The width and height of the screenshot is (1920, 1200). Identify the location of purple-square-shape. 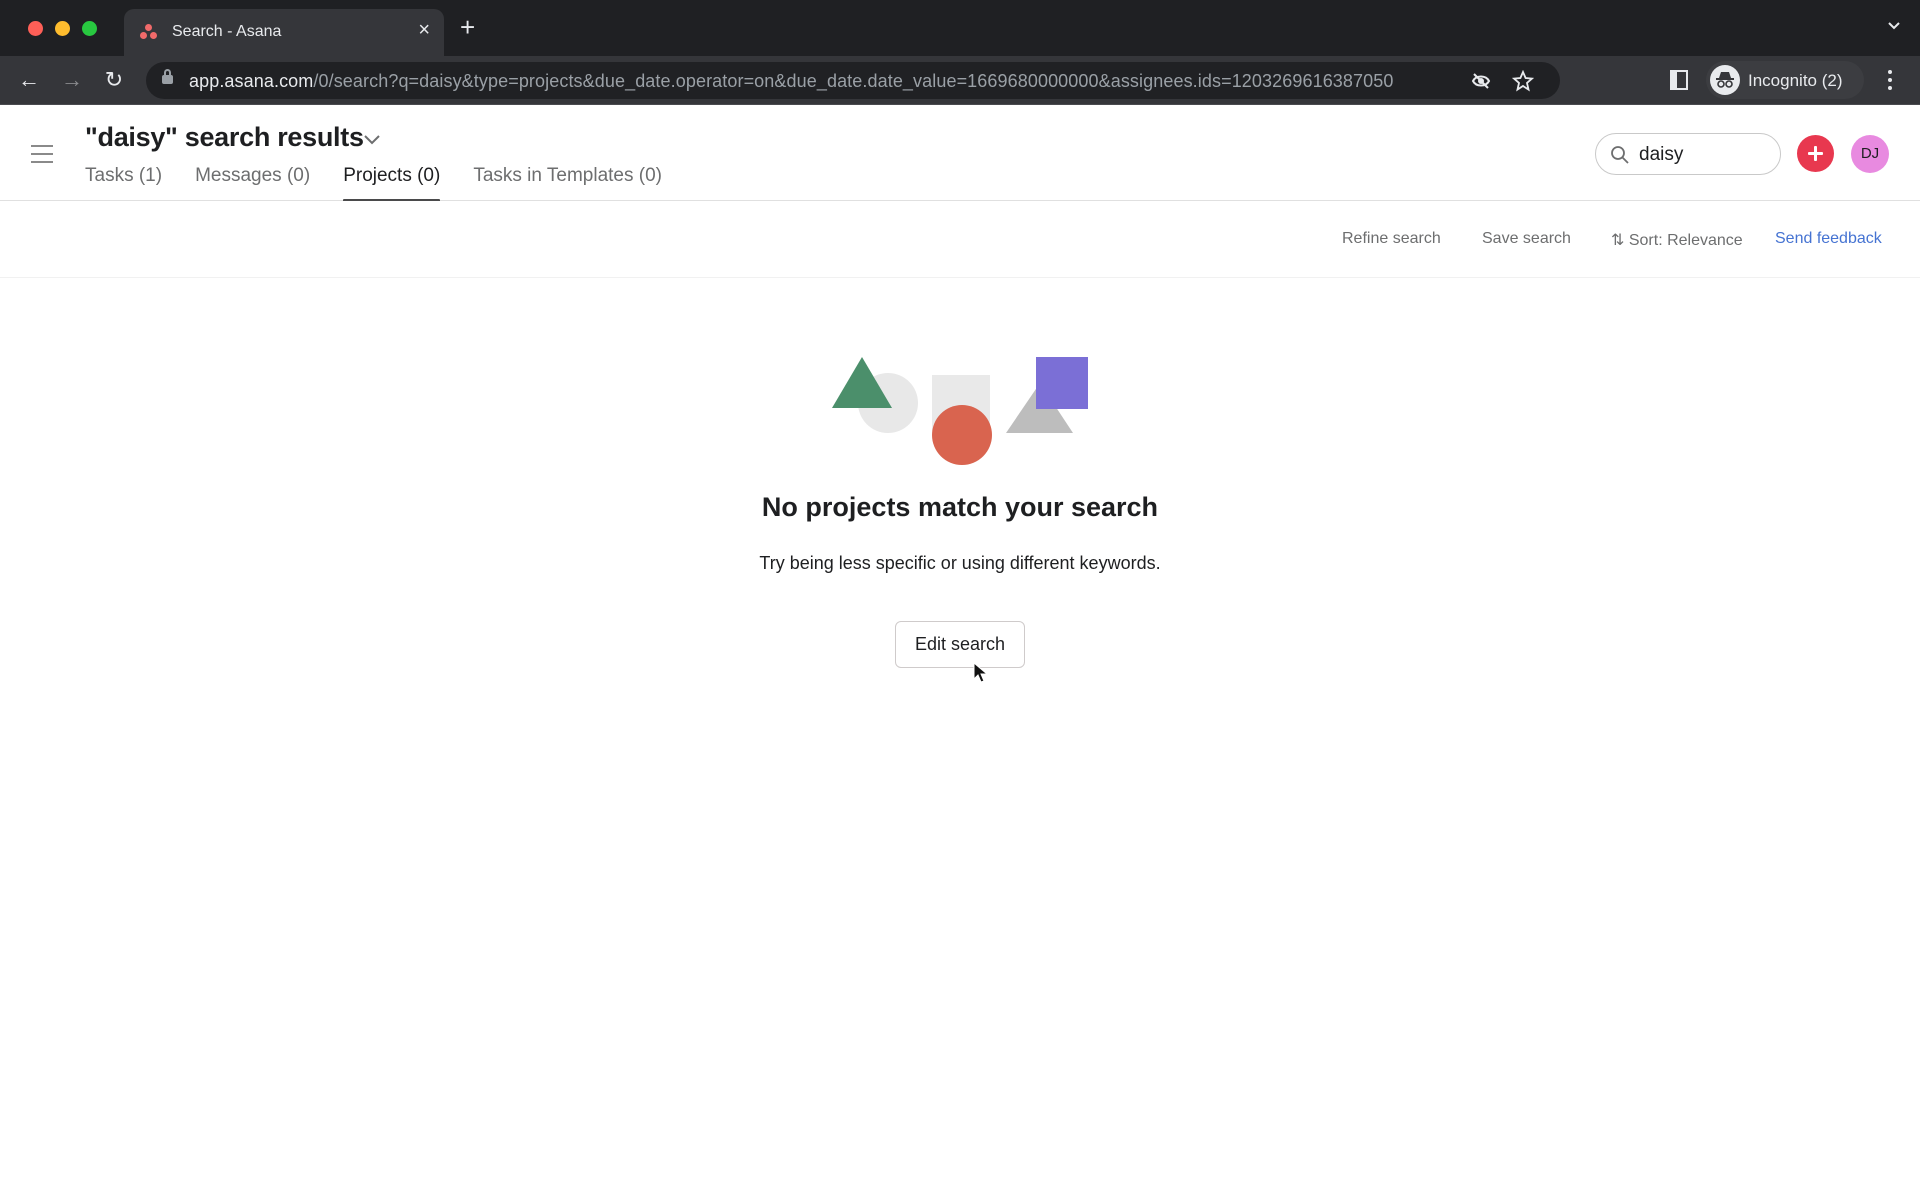
(1062, 383).